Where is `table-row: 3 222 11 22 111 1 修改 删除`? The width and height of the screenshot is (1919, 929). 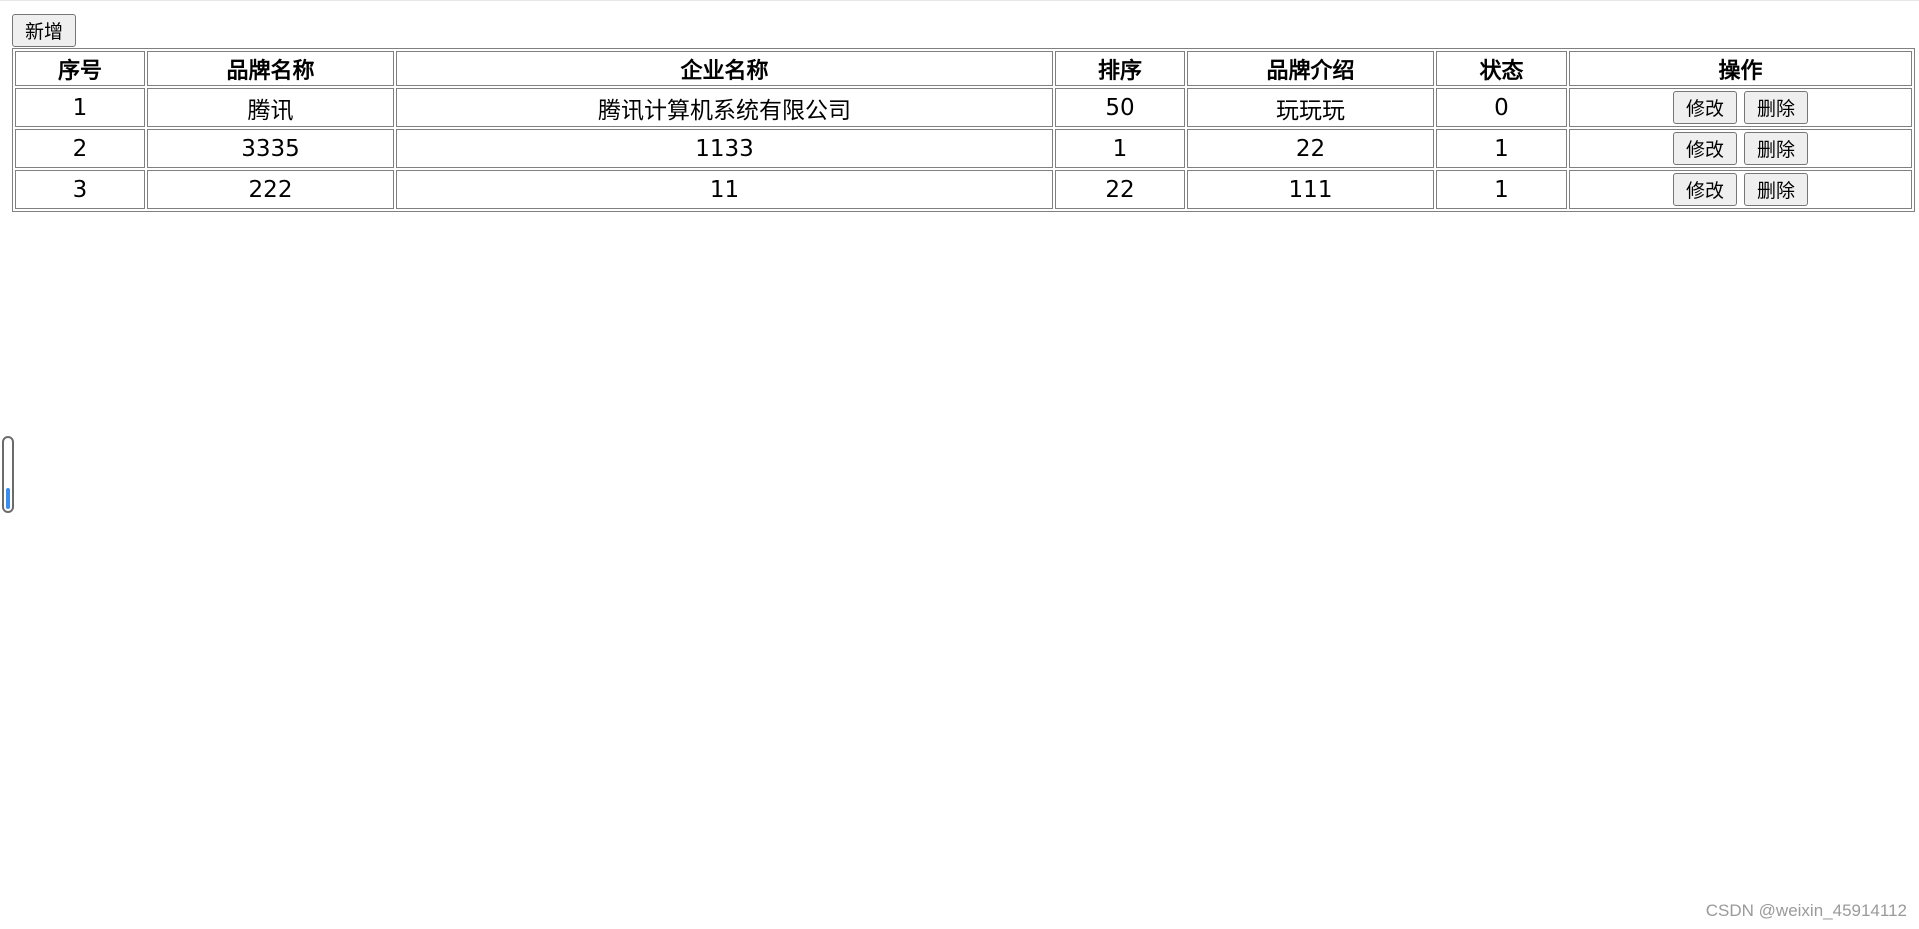 table-row: 3 222 11 22 111 1 修改 删除 is located at coordinates (963, 189).